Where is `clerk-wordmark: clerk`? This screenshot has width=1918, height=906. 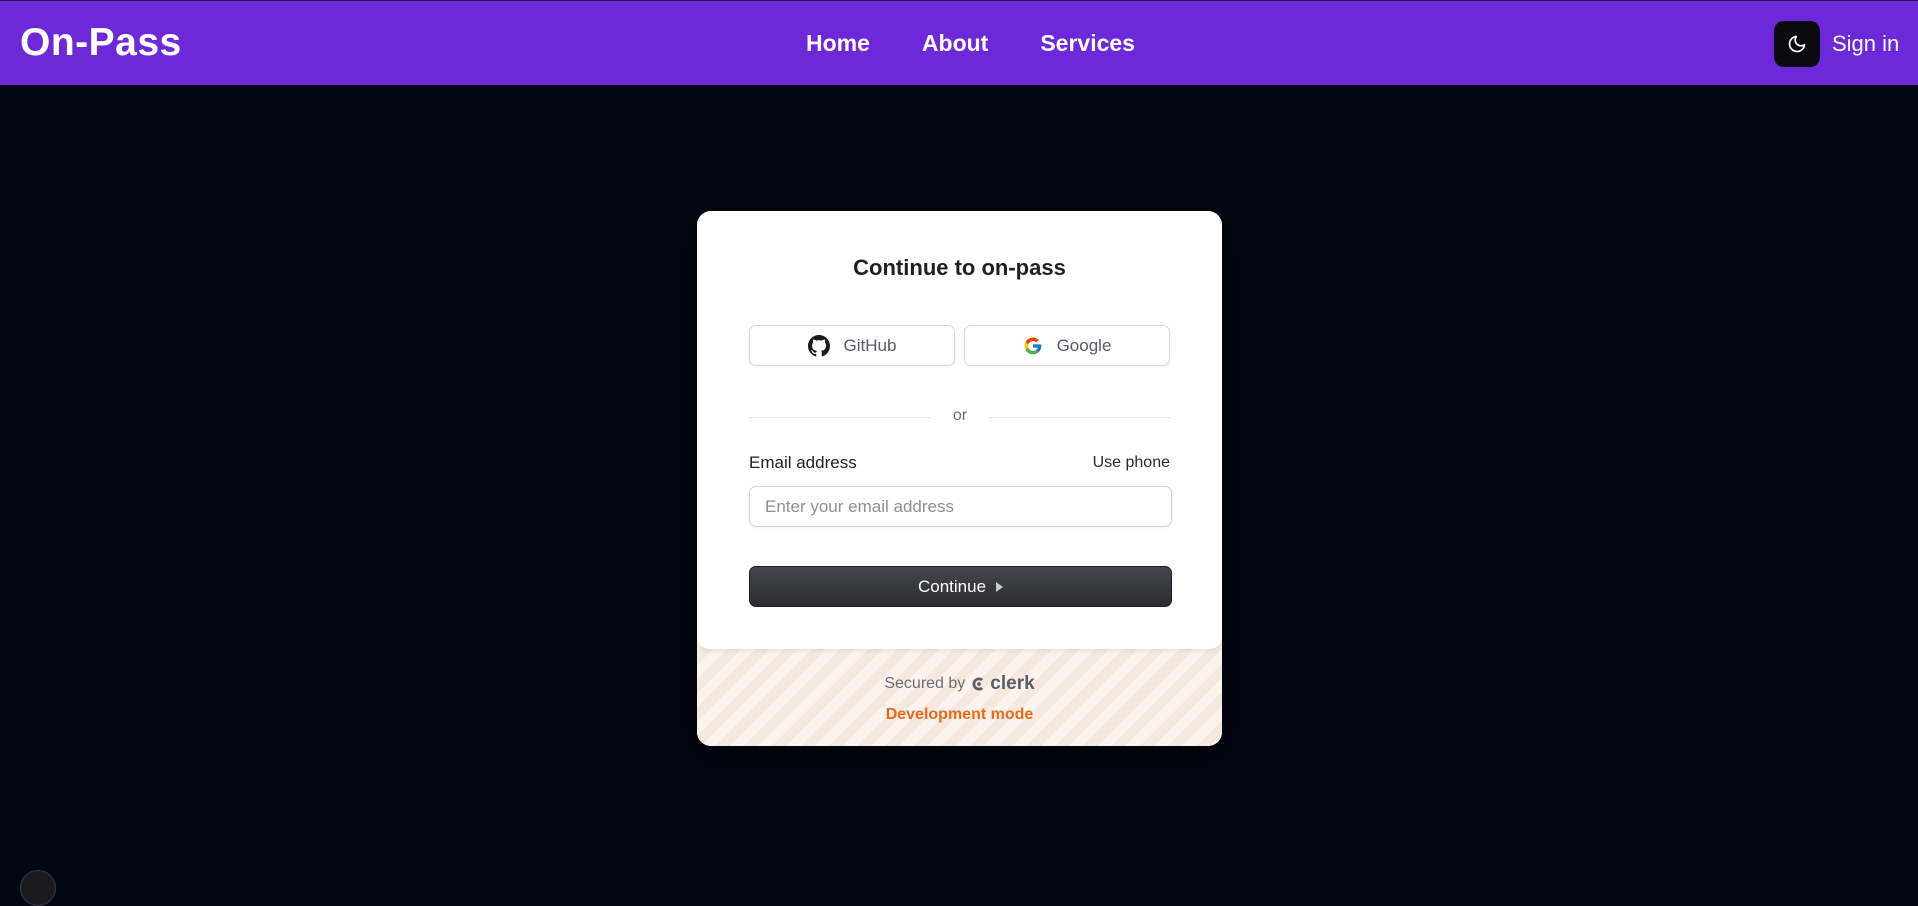 clerk-wordmark: clerk is located at coordinates (1012, 683).